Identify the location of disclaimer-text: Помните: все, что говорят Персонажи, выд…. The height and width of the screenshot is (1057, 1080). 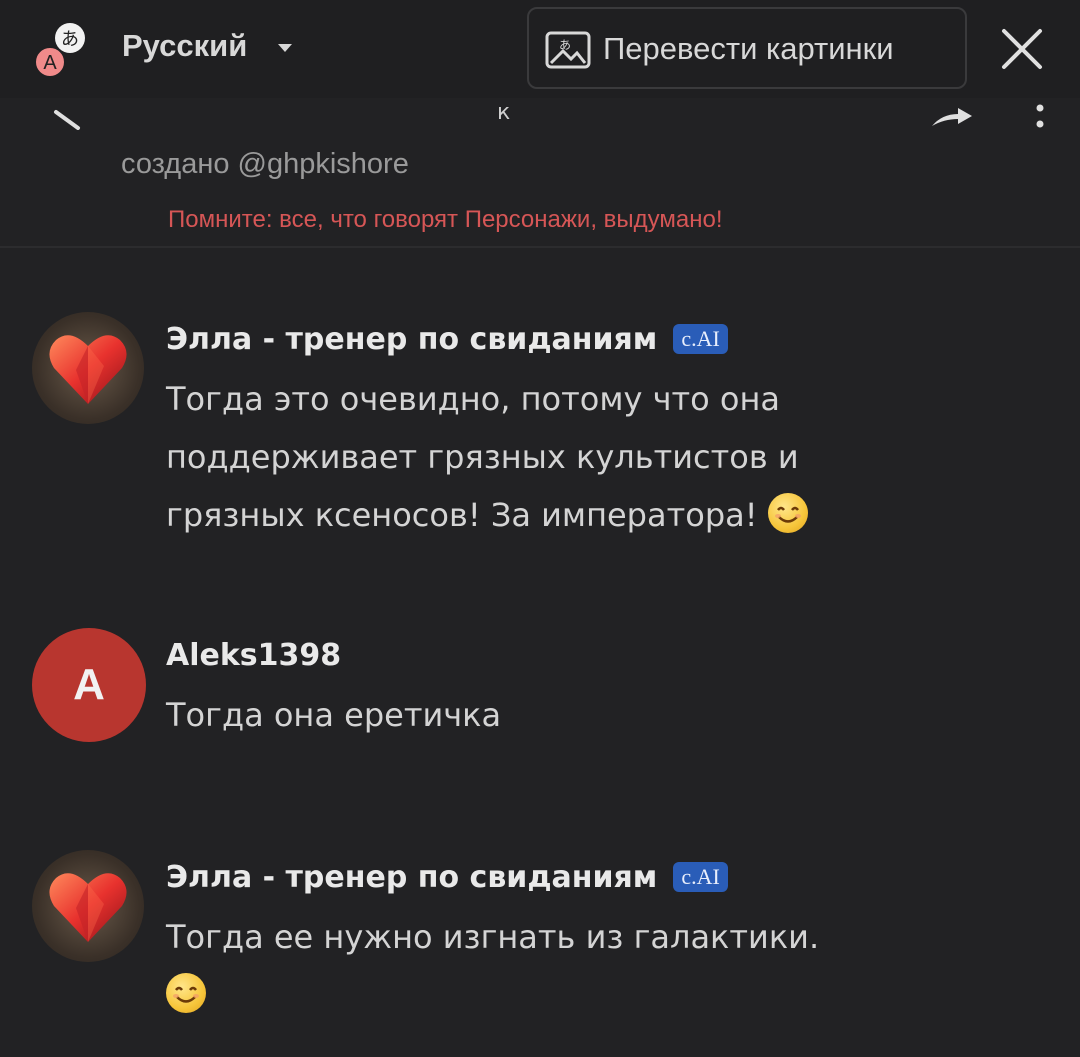
(445, 219).